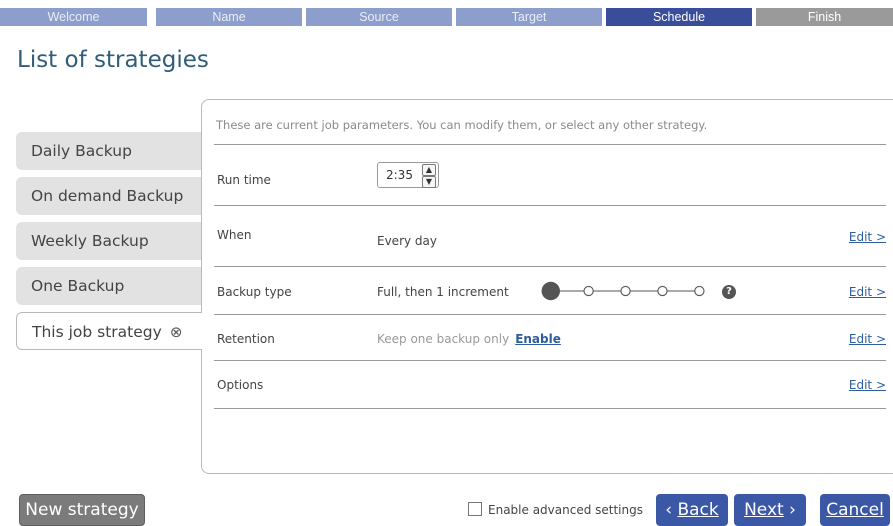 Image resolution: width=893 pixels, height=526 pixels. I want to click on step-finish: Finish, so click(824, 17).